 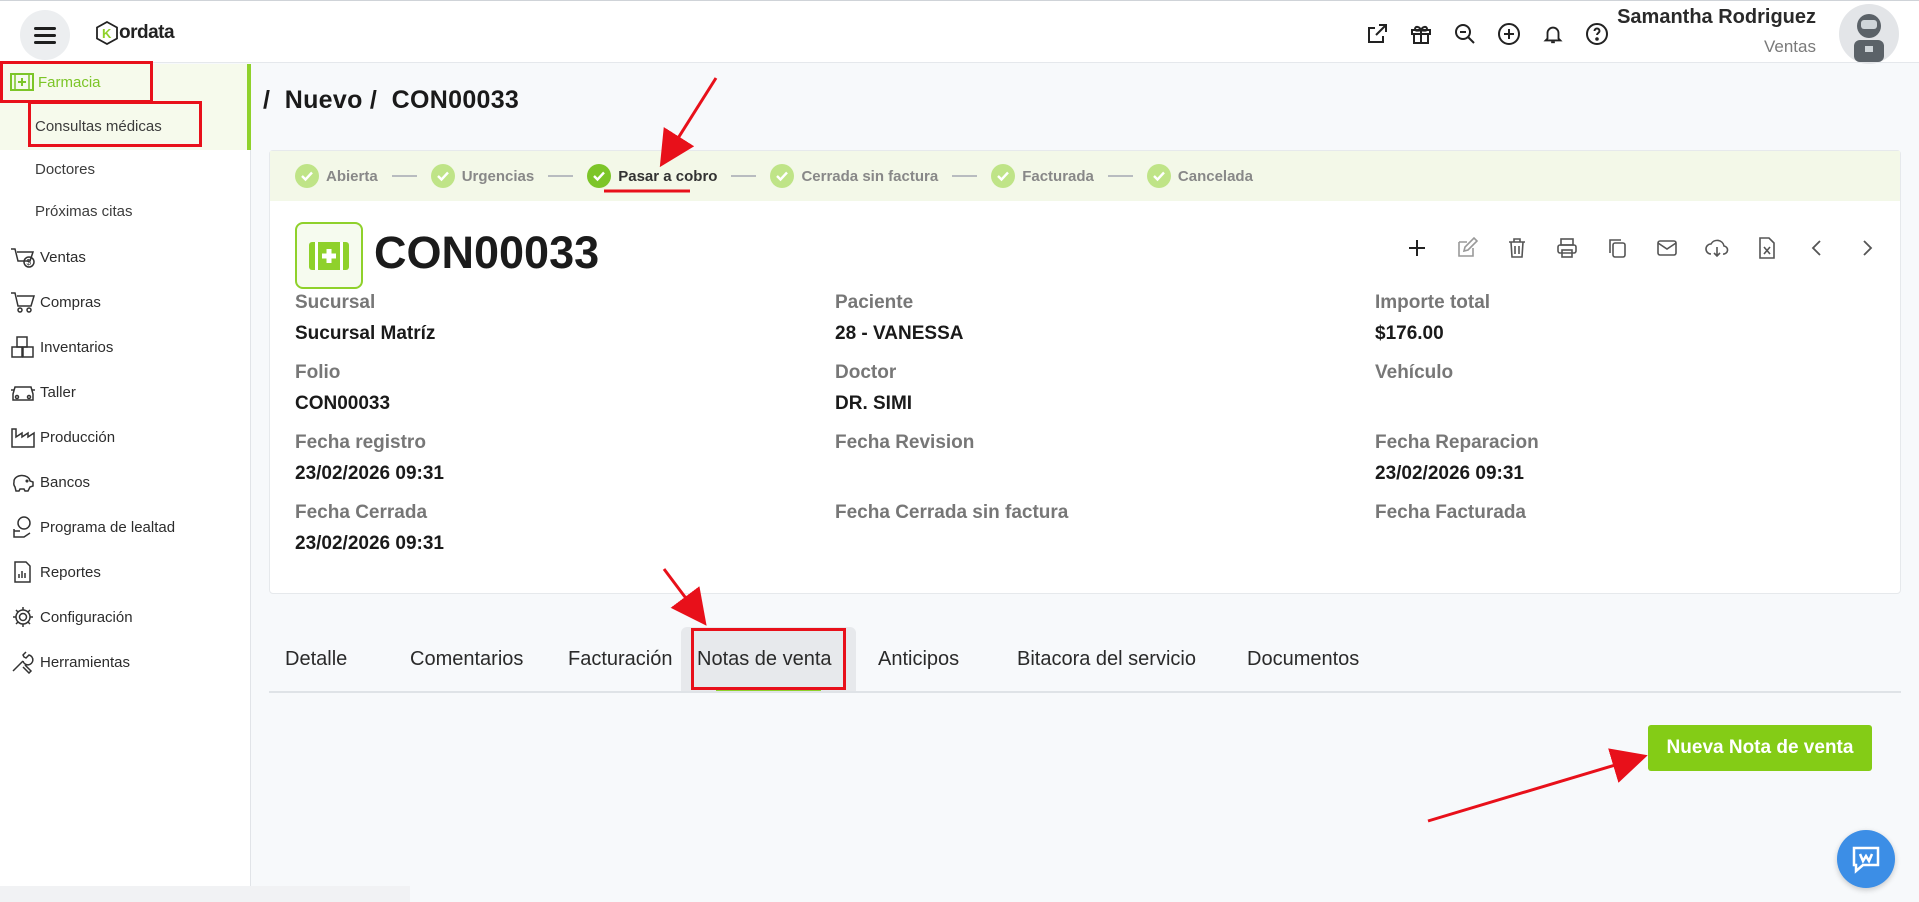 What do you see at coordinates (1450, 512) in the screenshot?
I see `field-label-fecha-facturada: Fecha Facturada` at bounding box center [1450, 512].